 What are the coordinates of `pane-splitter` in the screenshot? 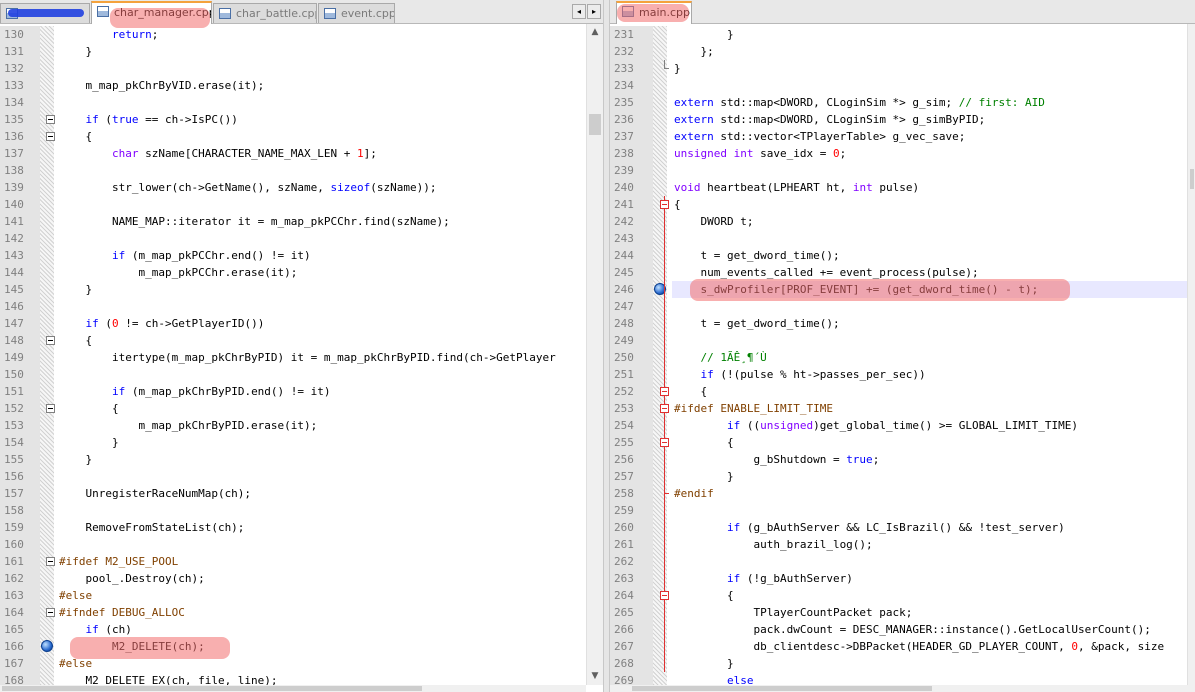 It's located at (606, 346).